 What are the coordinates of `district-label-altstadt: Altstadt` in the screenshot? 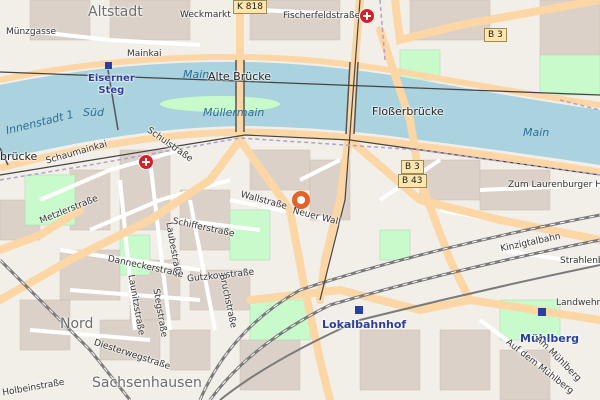 It's located at (115, 12).